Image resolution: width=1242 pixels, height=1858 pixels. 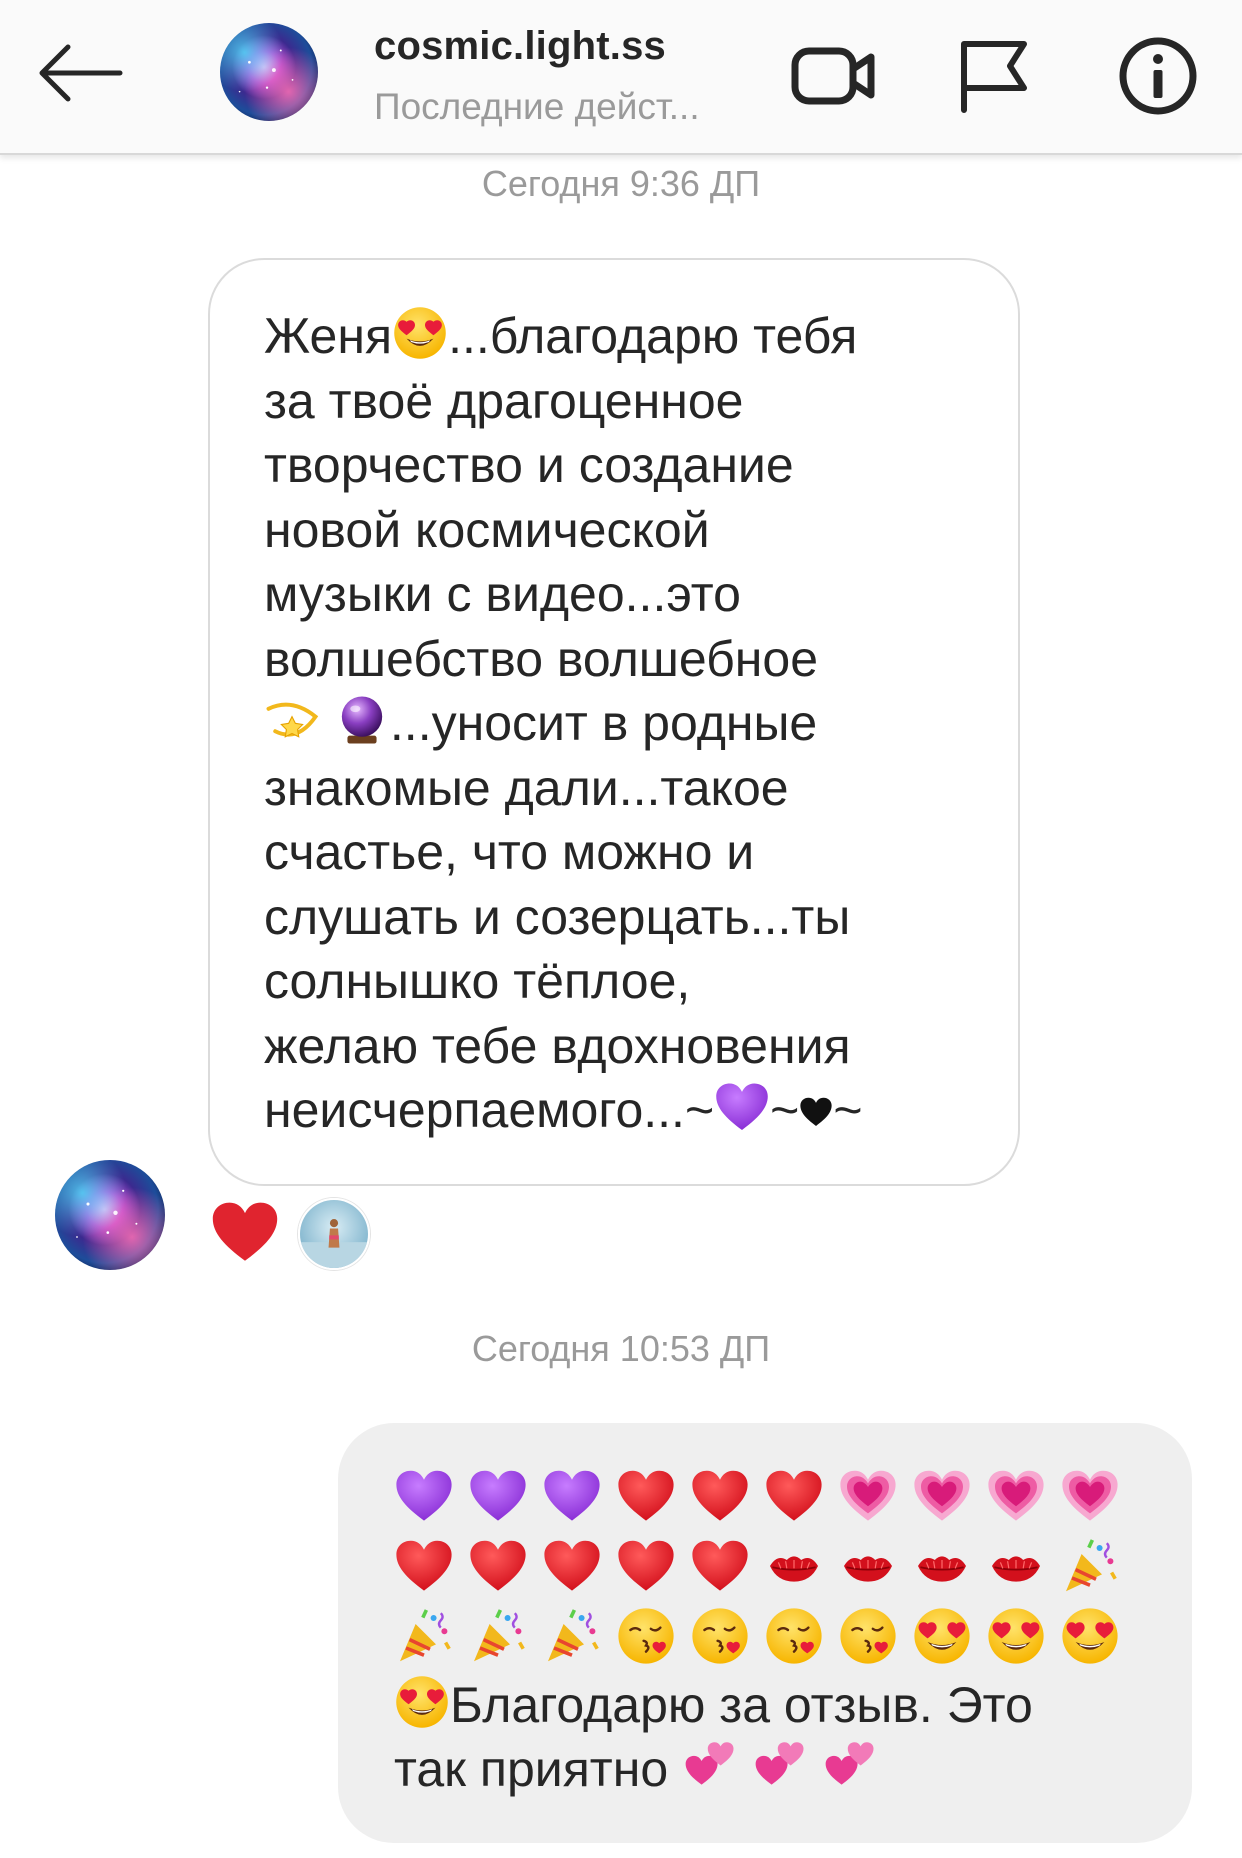 I want to click on reactor-avatar, so click(x=334, y=1234).